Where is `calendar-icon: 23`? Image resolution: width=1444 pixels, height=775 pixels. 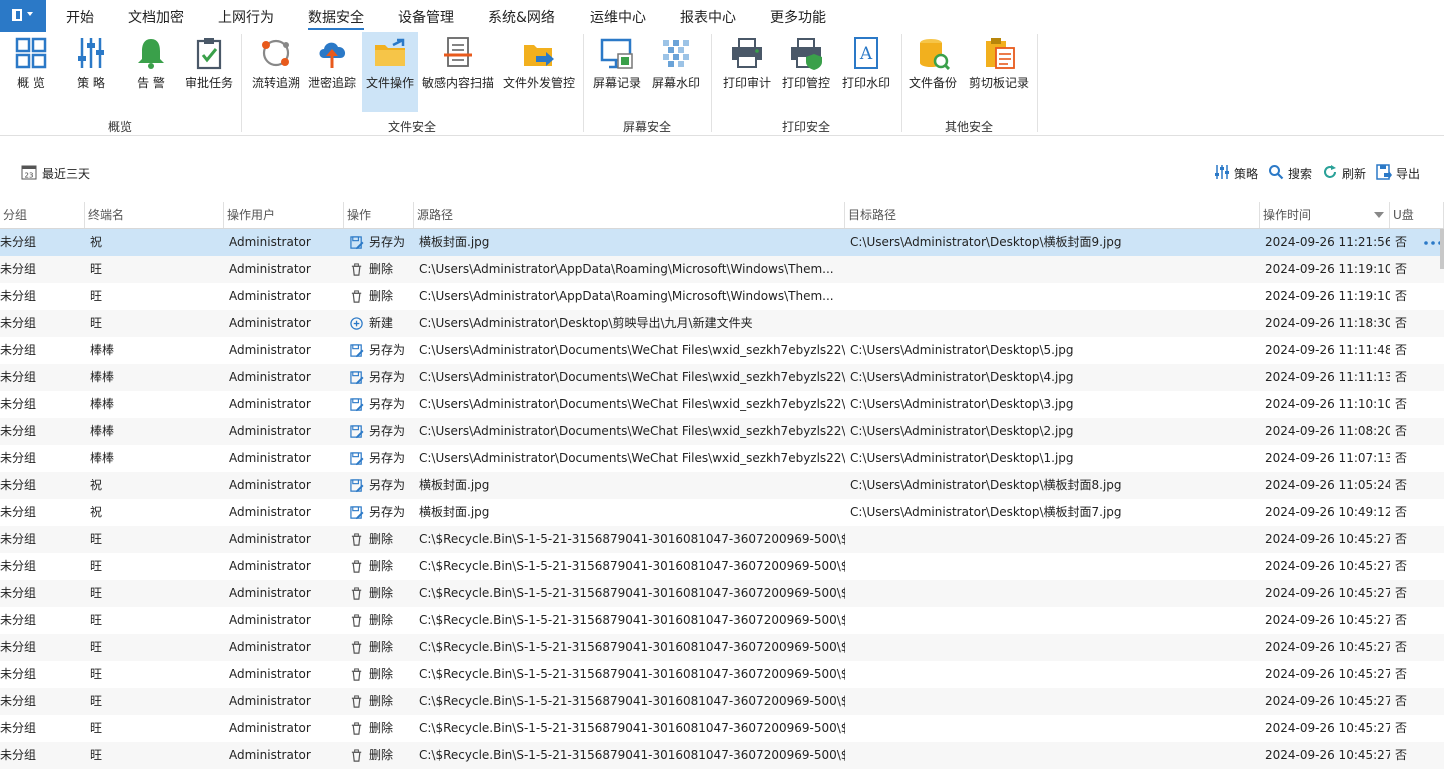 calendar-icon: 23 is located at coordinates (29, 172).